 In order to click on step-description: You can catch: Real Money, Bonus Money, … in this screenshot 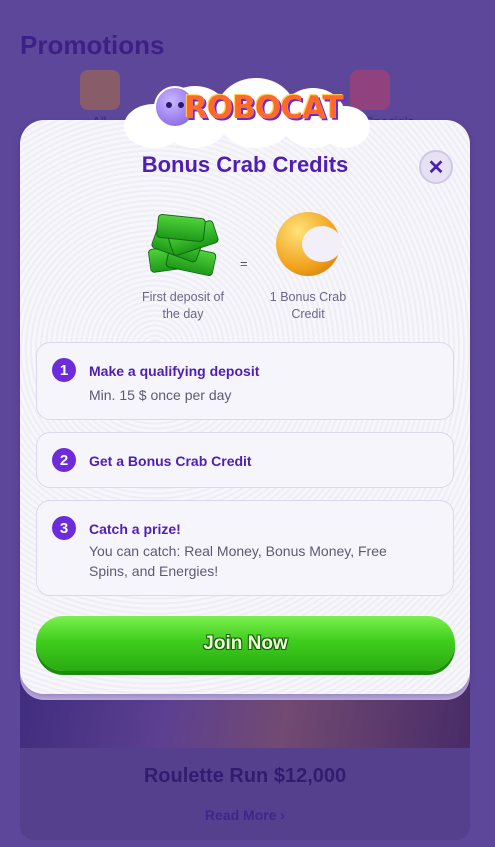, I will do `click(238, 561)`.